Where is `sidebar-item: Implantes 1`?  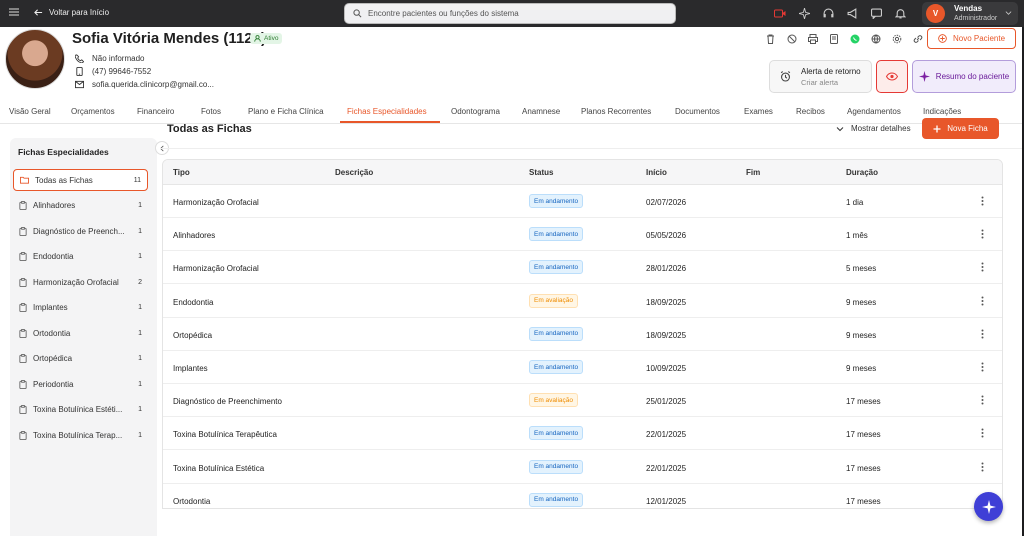 sidebar-item: Implantes 1 is located at coordinates (80, 308).